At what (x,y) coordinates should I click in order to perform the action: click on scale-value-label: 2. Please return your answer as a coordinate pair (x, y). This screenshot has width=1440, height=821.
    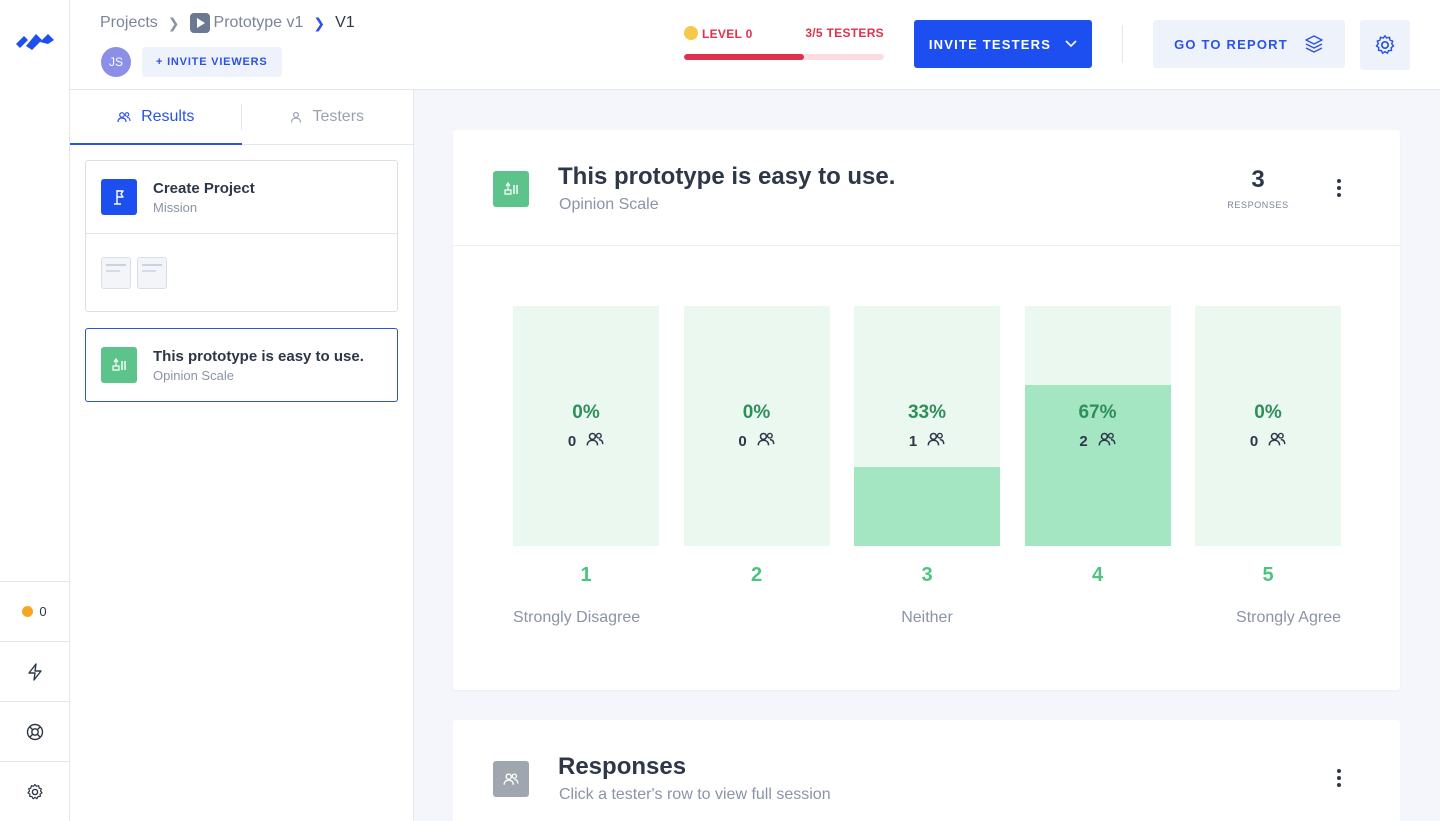
    Looking at the image, I should click on (756, 575).